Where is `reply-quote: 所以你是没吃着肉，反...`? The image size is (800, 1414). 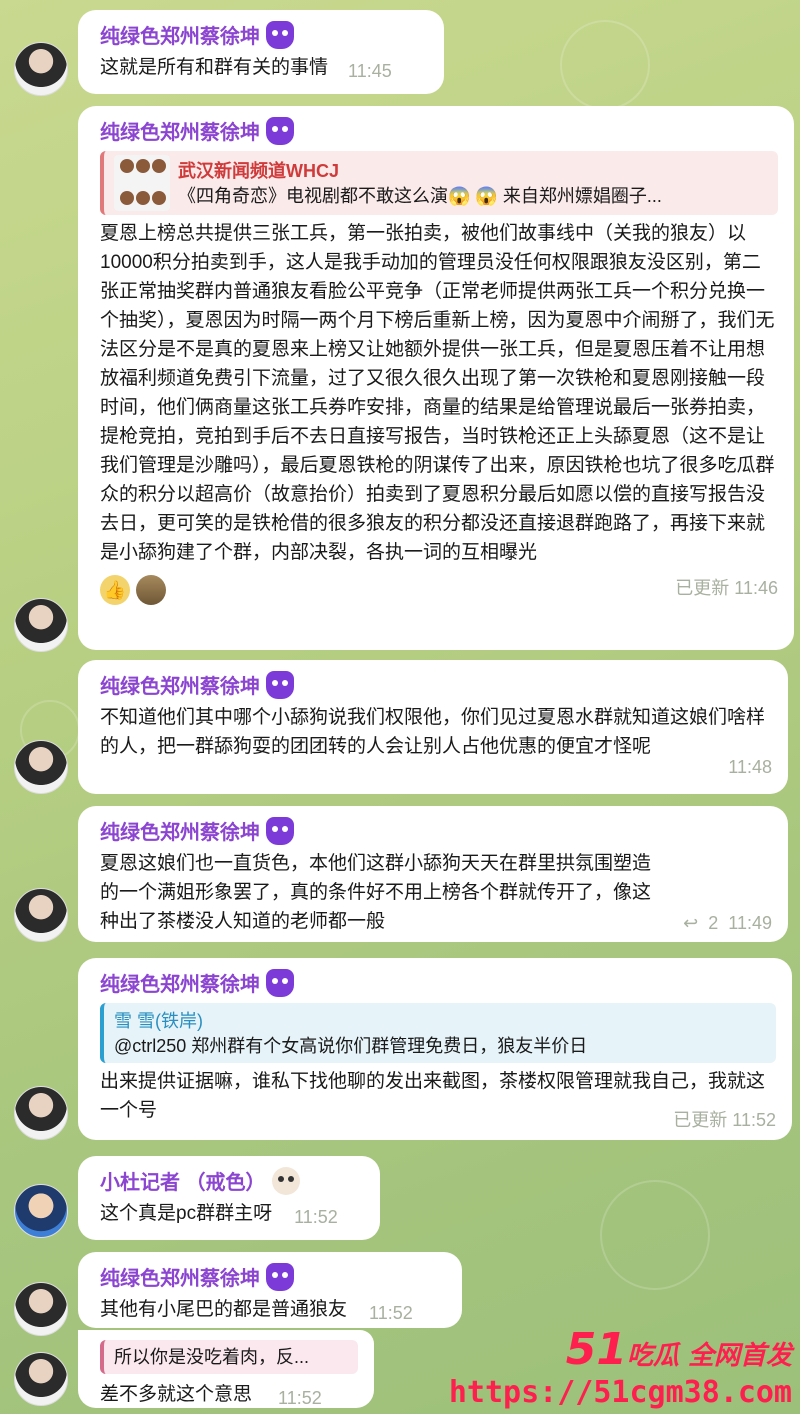 reply-quote: 所以你是没吃着肉，反... is located at coordinates (229, 1357).